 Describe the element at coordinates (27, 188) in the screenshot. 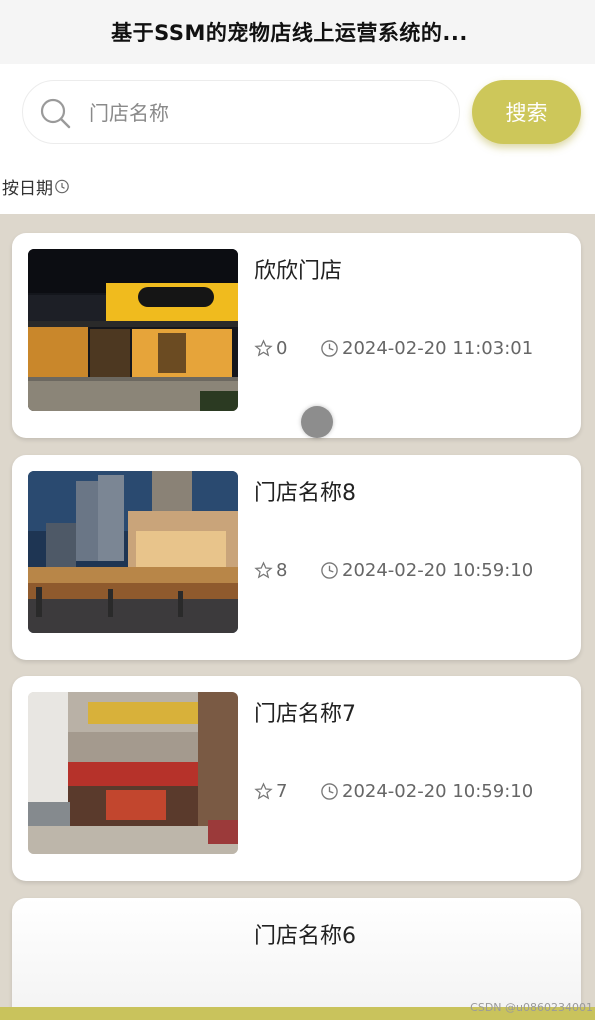

I see `sort-label: 按日期` at that location.